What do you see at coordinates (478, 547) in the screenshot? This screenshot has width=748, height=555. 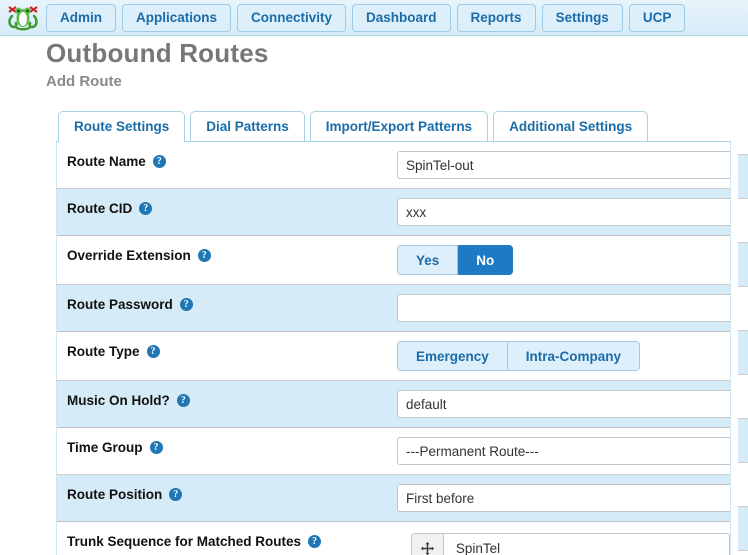 I see `select-value: SpinTel` at bounding box center [478, 547].